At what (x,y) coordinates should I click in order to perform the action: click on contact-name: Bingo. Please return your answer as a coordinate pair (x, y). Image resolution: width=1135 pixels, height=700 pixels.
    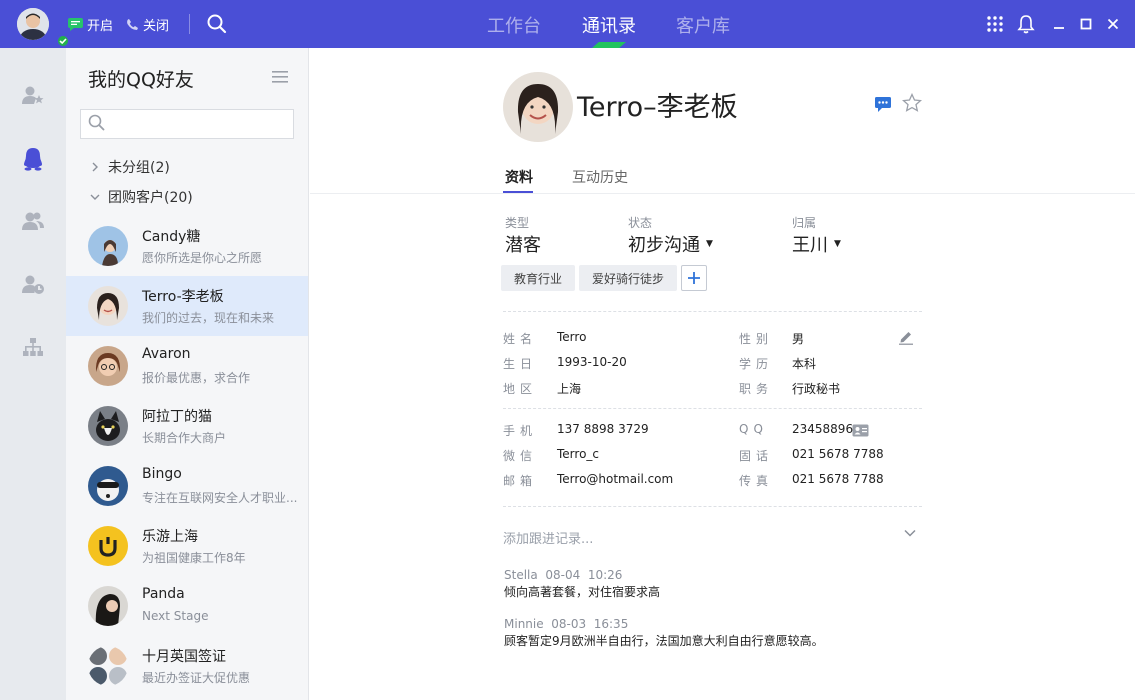
    Looking at the image, I should click on (162, 474).